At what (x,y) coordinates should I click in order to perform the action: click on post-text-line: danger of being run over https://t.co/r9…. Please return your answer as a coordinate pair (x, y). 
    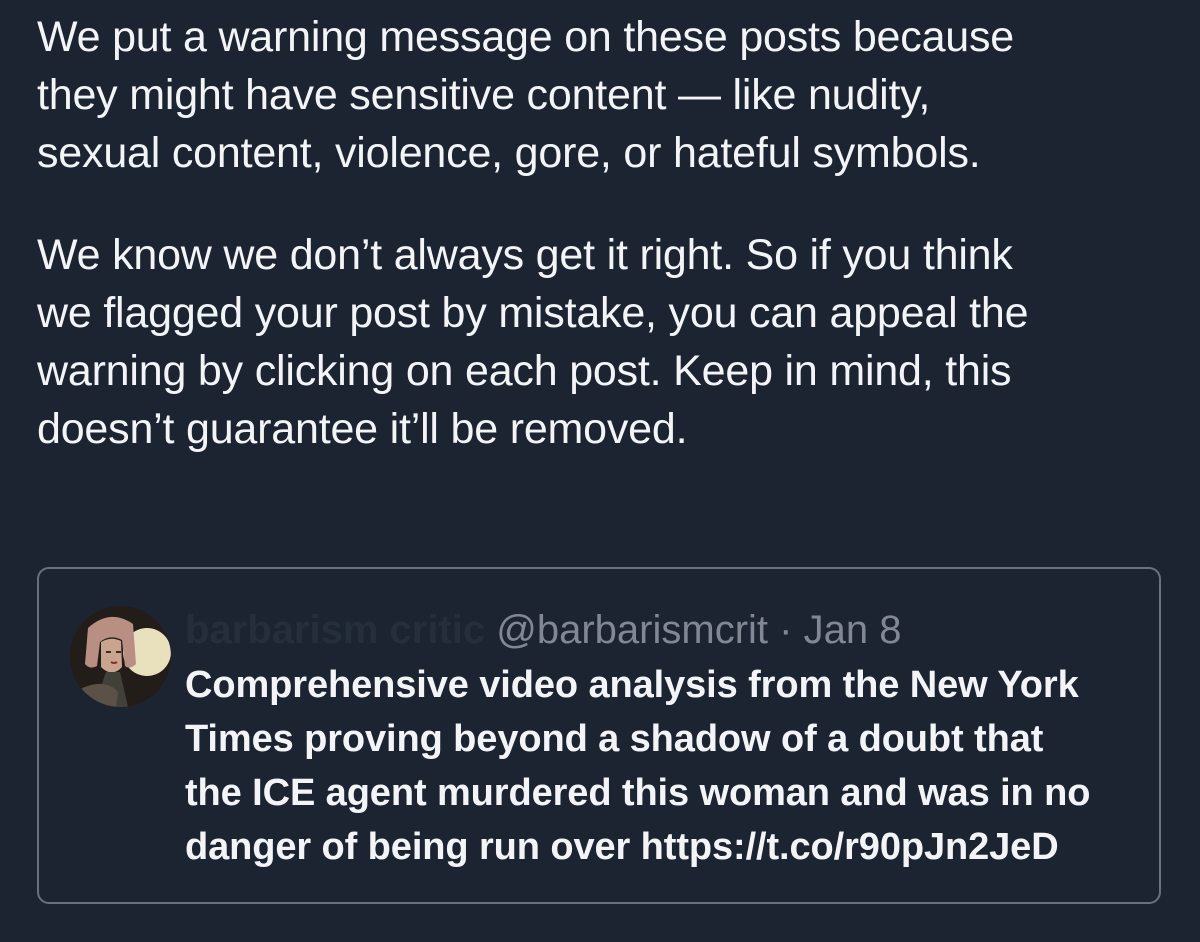
    Looking at the image, I should click on (622, 847).